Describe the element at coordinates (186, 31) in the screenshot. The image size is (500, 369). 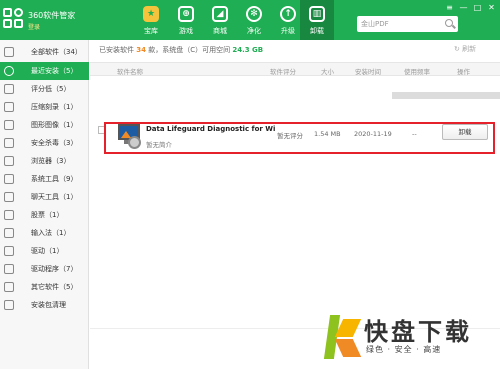
I see `nav-label: 游戏` at that location.